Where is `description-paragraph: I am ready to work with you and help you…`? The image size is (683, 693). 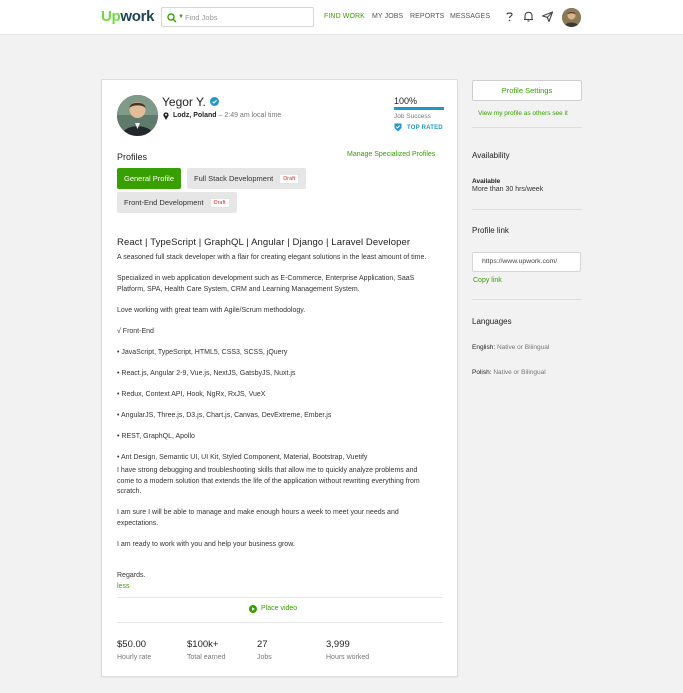
description-paragraph: I am ready to work with you and help you… is located at coordinates (206, 544).